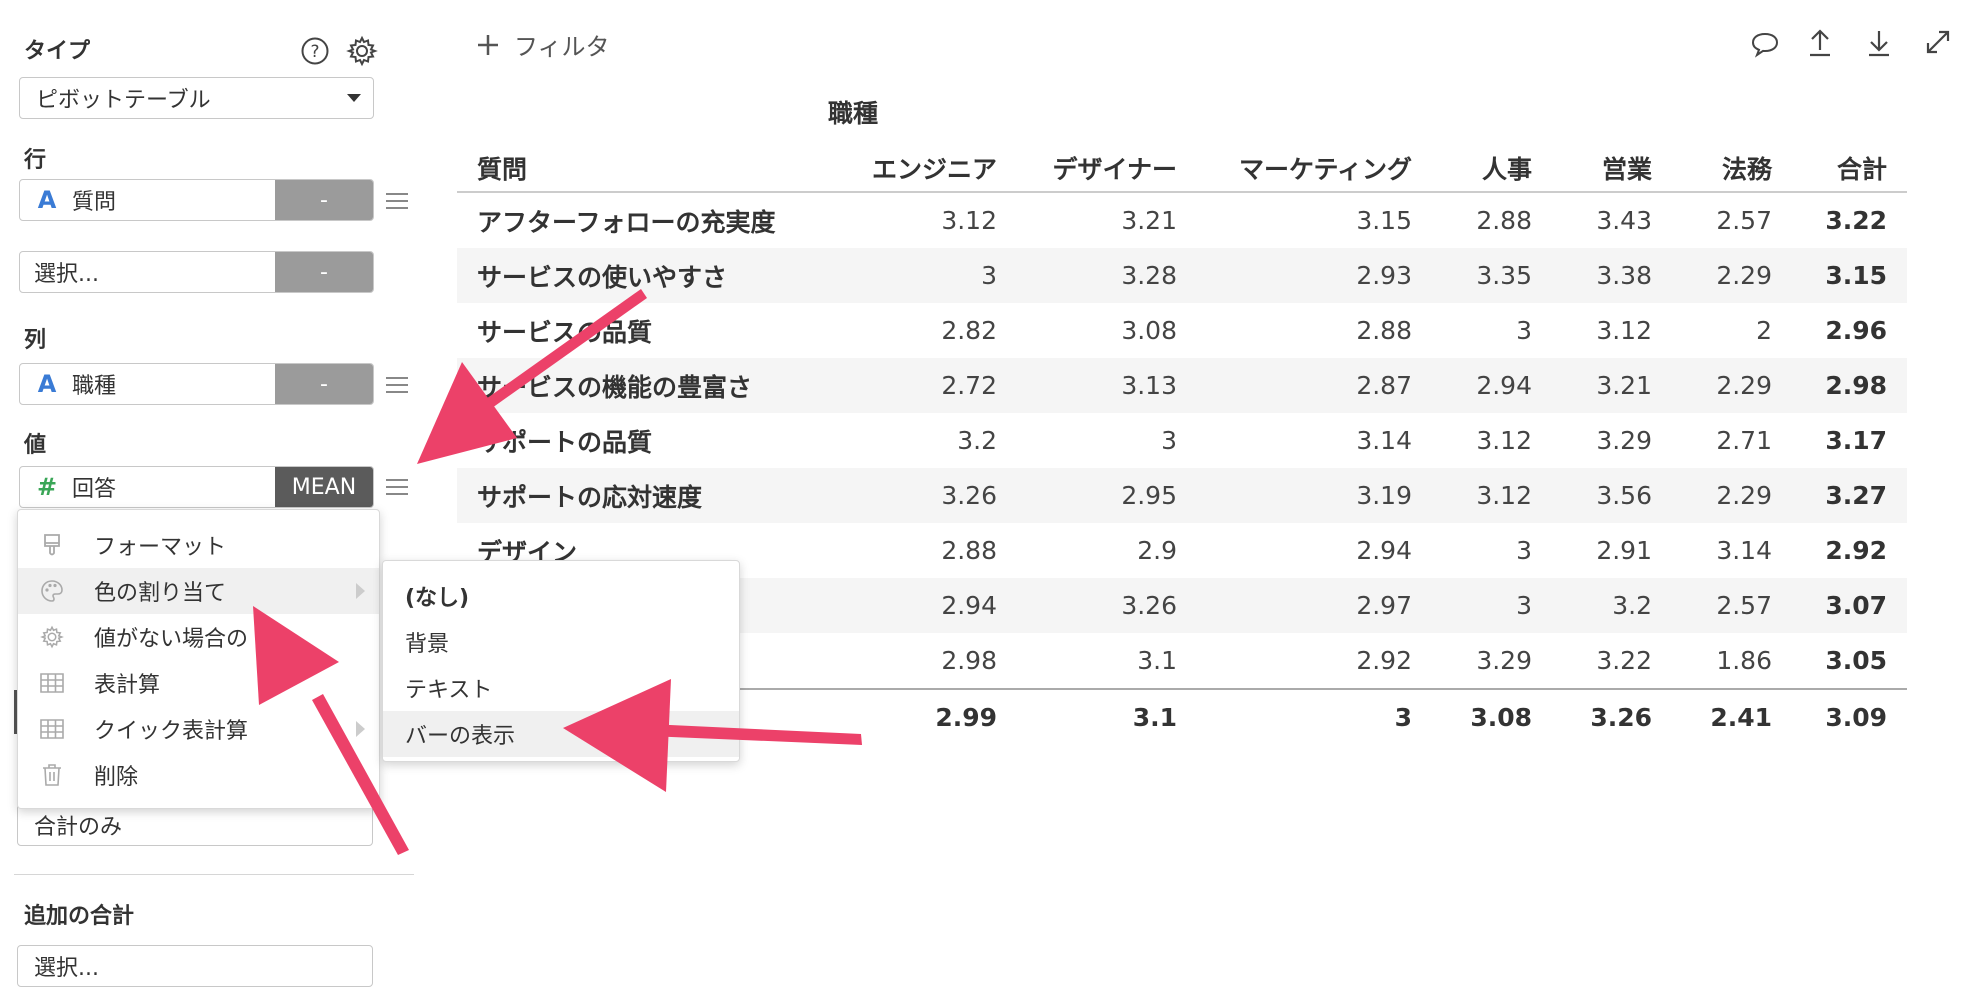 Image resolution: width=1966 pixels, height=1004 pixels. Describe the element at coordinates (198, 775) in the screenshot. I see `menu-item-delete: 削除` at that location.